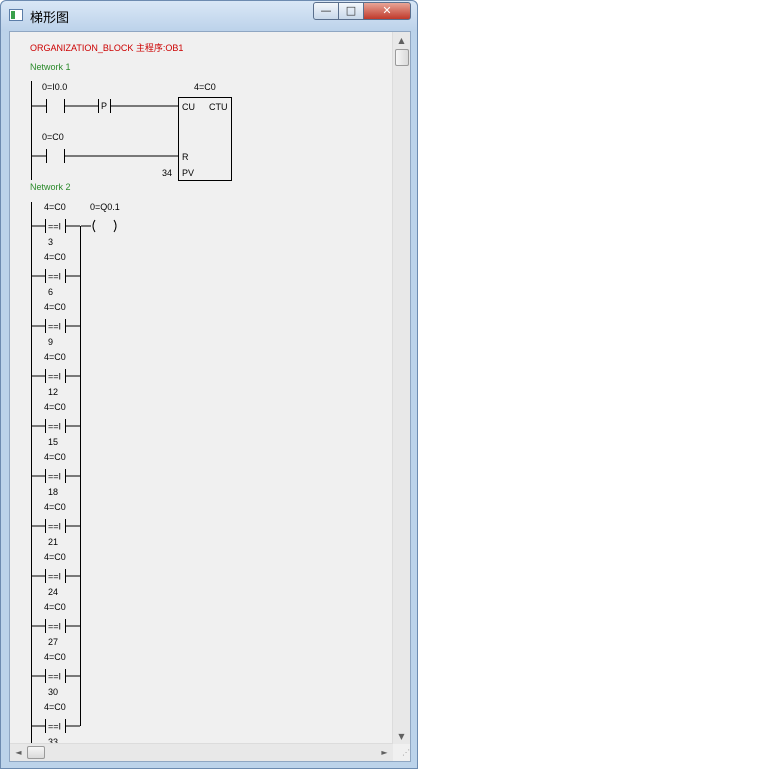 The width and height of the screenshot is (768, 770). Describe the element at coordinates (205, 87) in the screenshot. I see `counter-name: 4=C0` at that location.